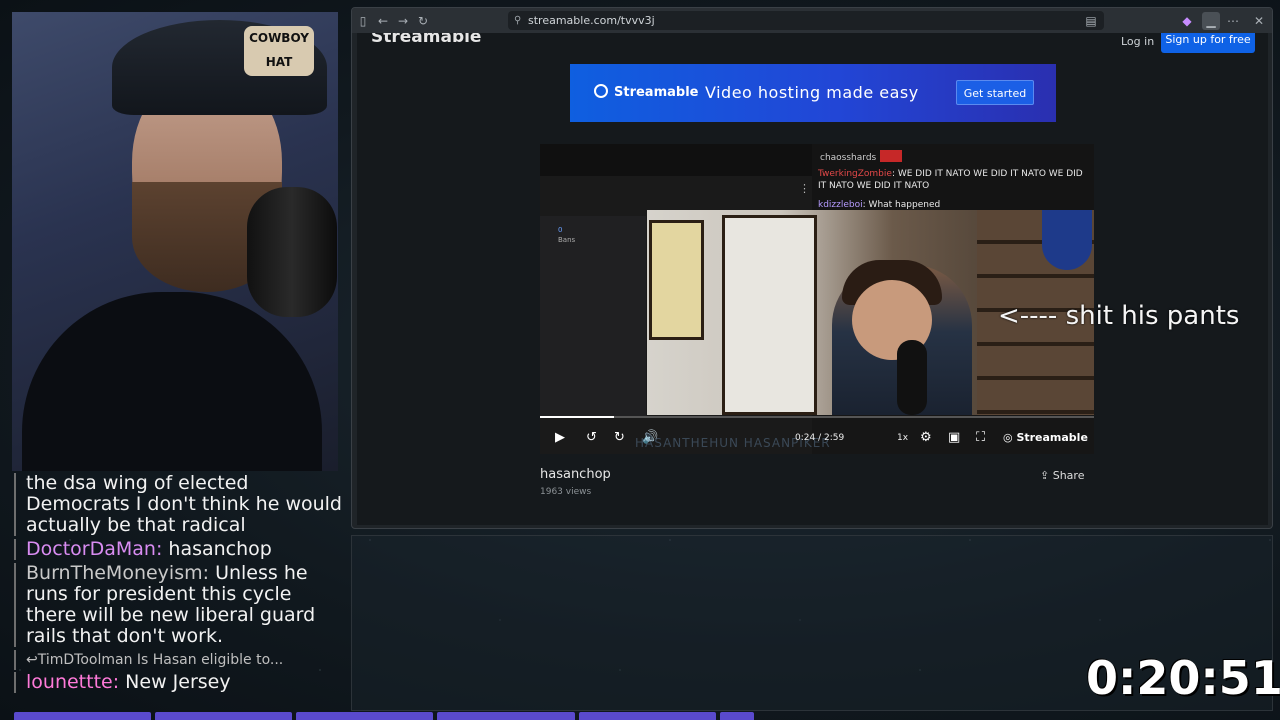 The image size is (1280, 720). I want to click on share-button: ⇪ Share, so click(1062, 475).